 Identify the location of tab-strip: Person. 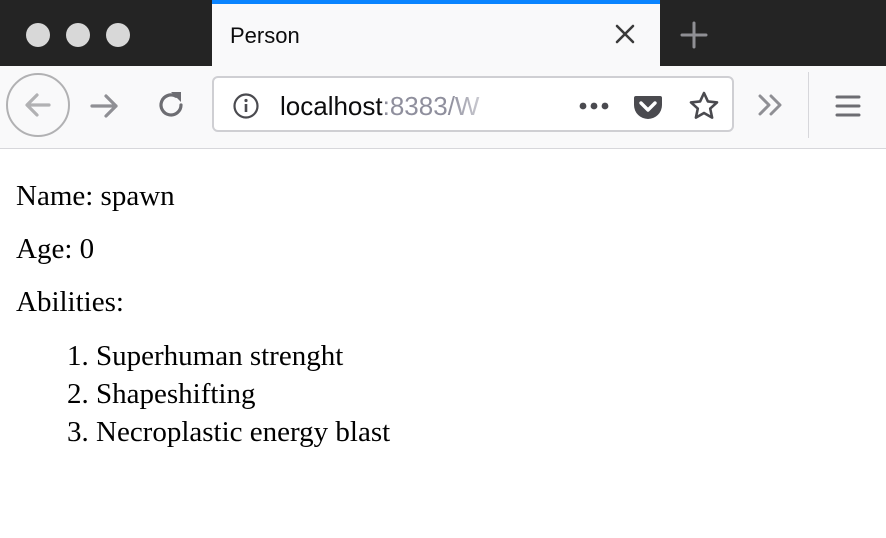
(443, 33).